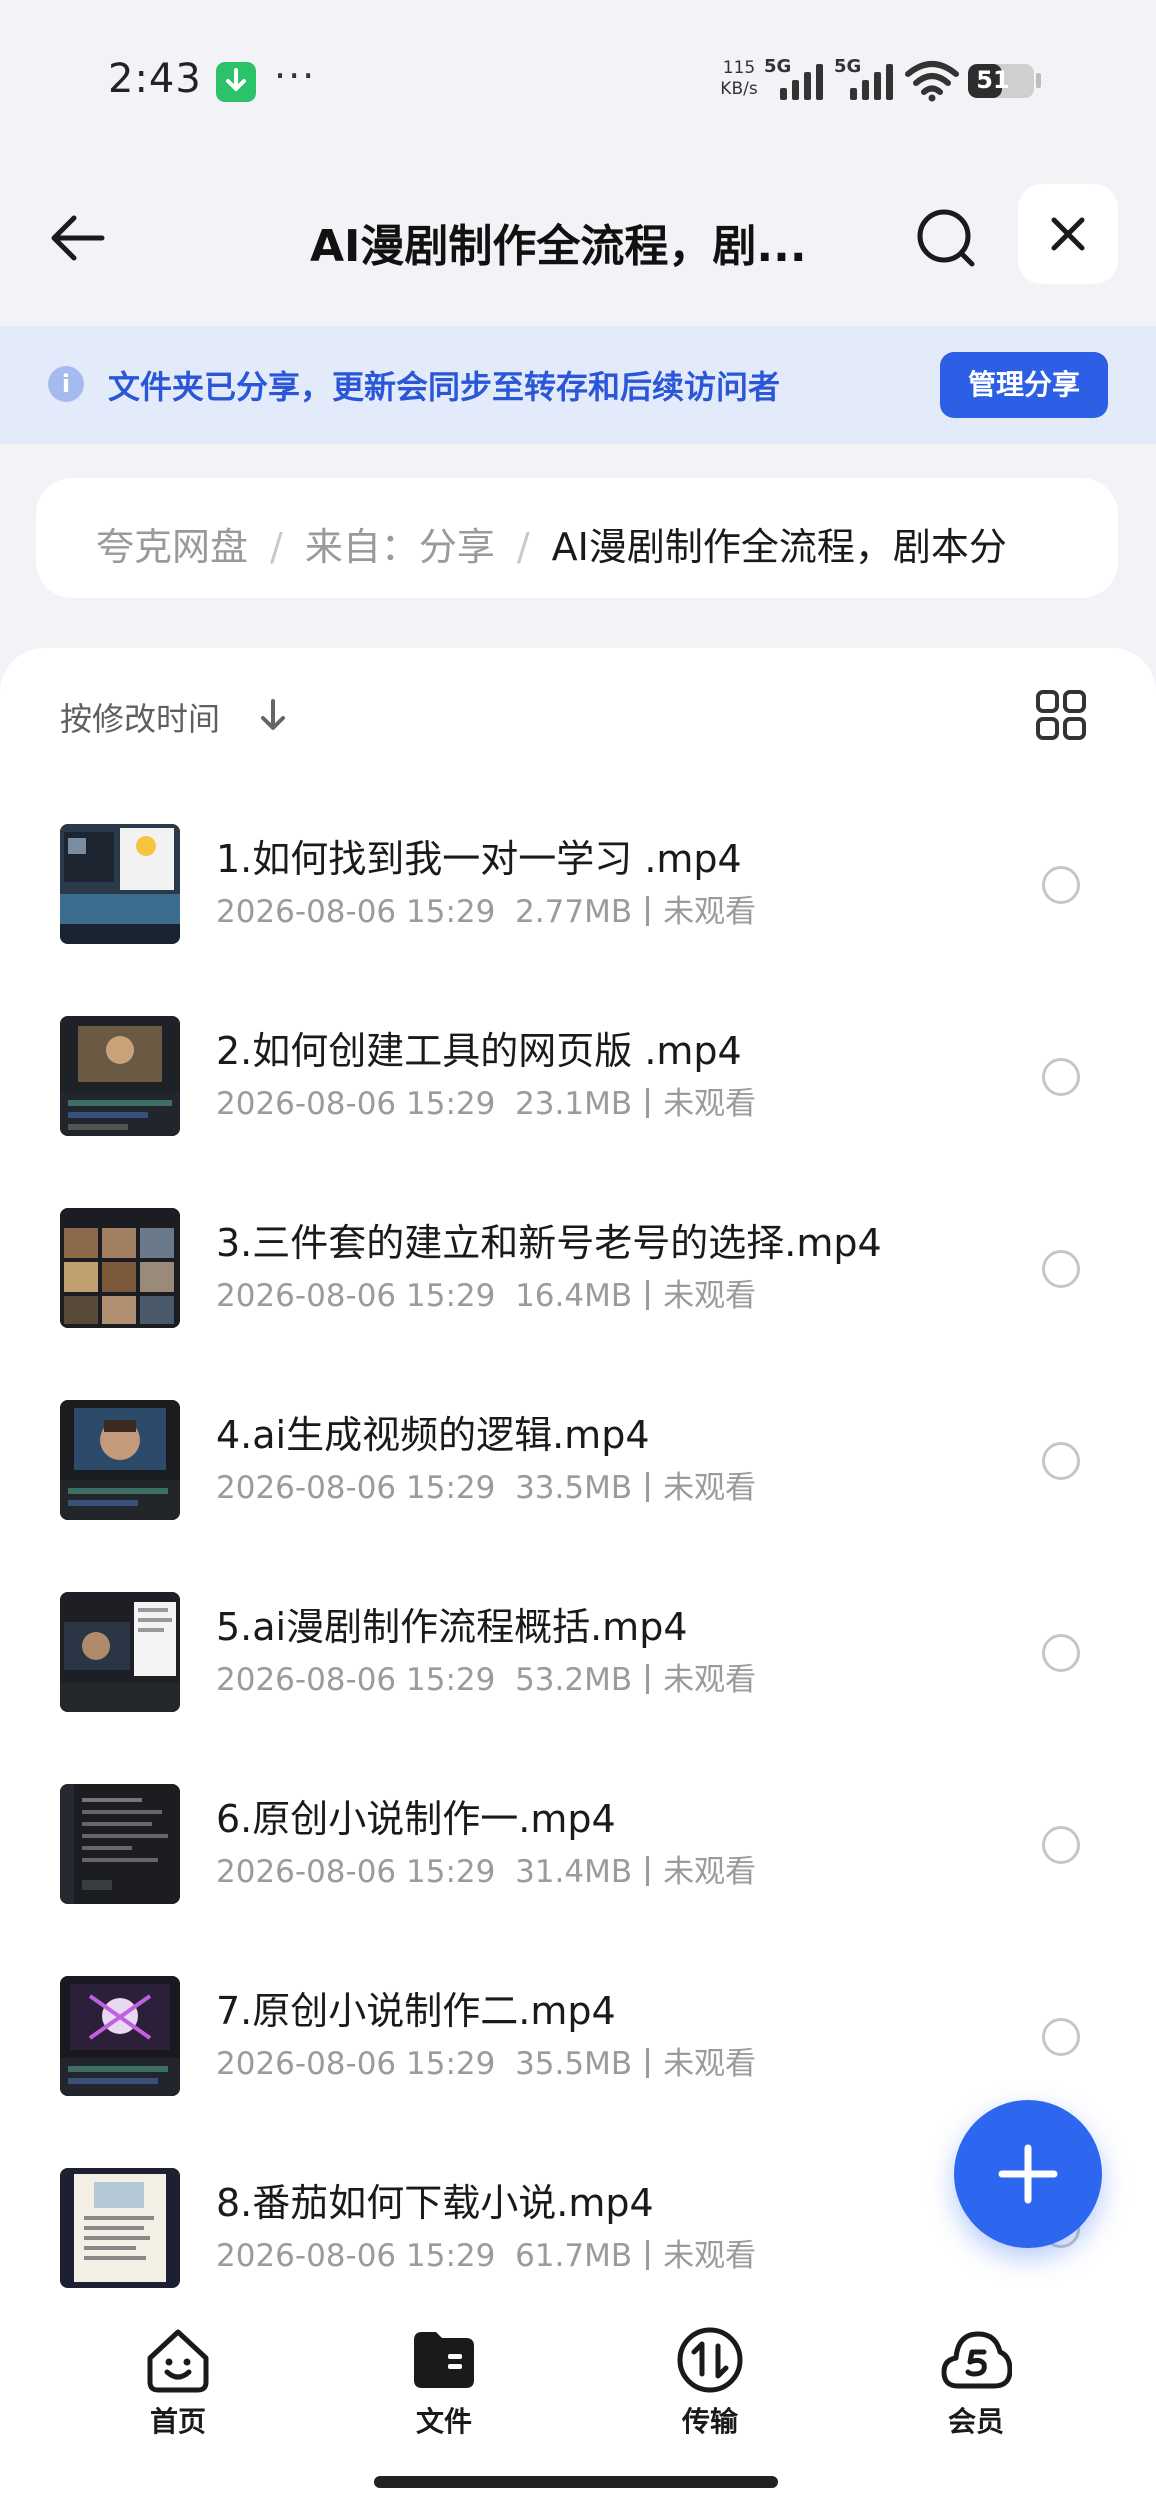  What do you see at coordinates (578, 80) in the screenshot?
I see `status-bar: 2:43 ··· 115 KB/s 5G 5G 51` at bounding box center [578, 80].